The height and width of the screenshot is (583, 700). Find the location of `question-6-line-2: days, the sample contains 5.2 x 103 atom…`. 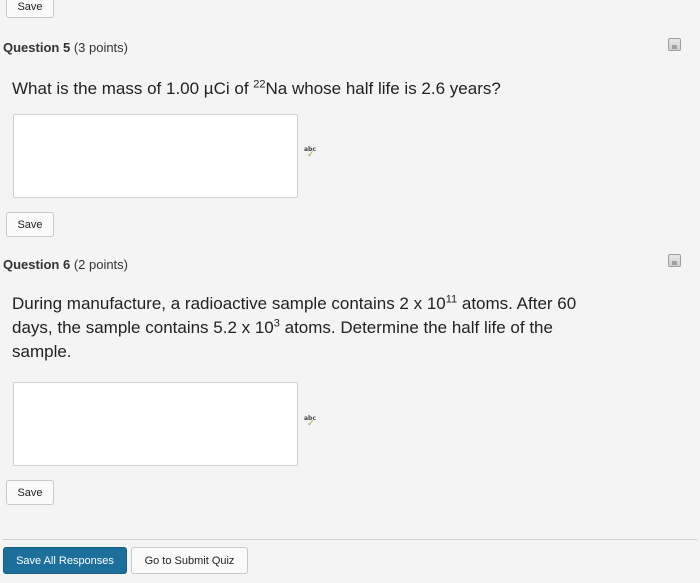

question-6-line-2: days, the sample contains 5.2 x 103 atom… is located at coordinates (354, 328).